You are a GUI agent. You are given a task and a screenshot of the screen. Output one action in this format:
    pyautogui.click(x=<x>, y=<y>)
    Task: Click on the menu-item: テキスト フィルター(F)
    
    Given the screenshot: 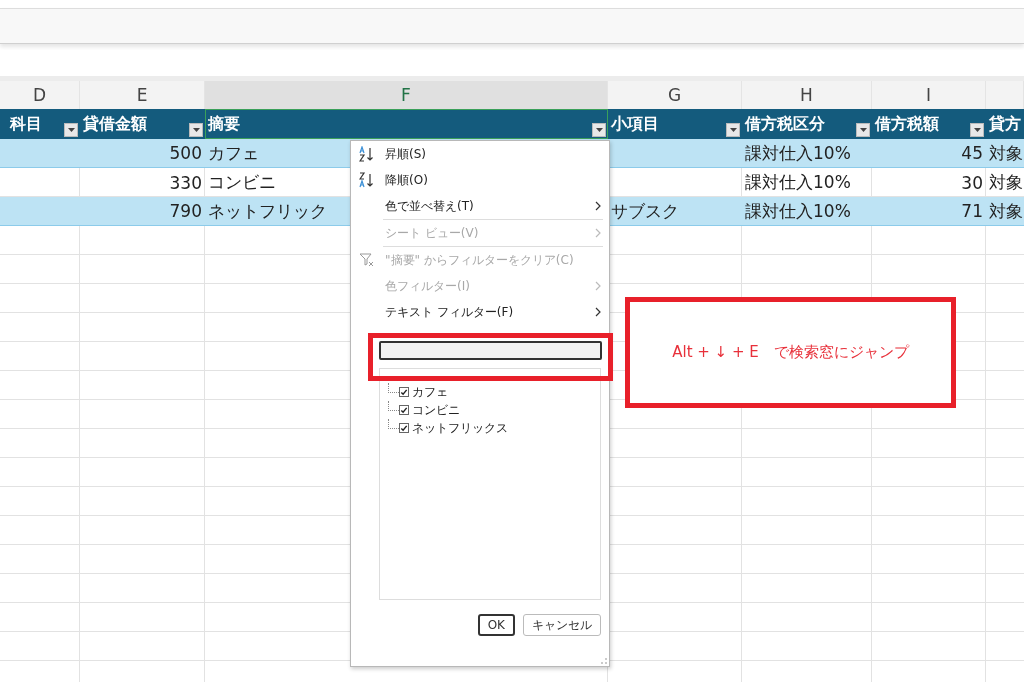 What is the action you would take?
    pyautogui.click(x=480, y=312)
    